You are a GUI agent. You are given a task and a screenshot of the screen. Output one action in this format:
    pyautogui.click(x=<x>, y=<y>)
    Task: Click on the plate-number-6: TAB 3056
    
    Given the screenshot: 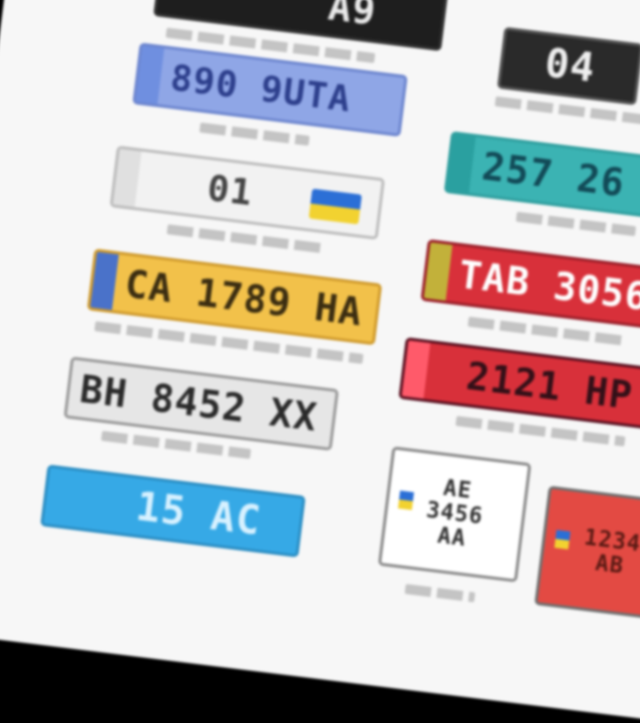 What is the action you would take?
    pyautogui.click(x=548, y=286)
    